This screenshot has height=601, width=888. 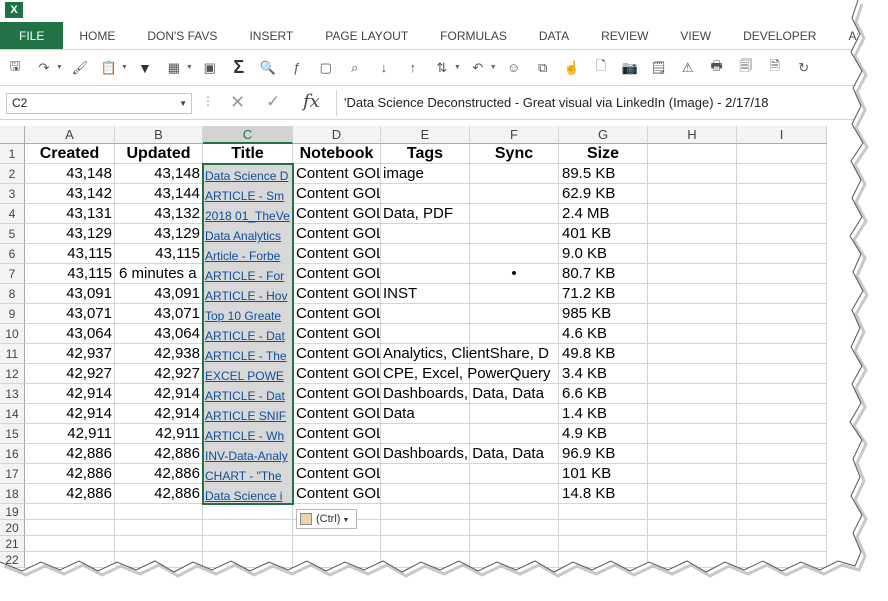 I want to click on cell-a13: 42,914, so click(x=70, y=394).